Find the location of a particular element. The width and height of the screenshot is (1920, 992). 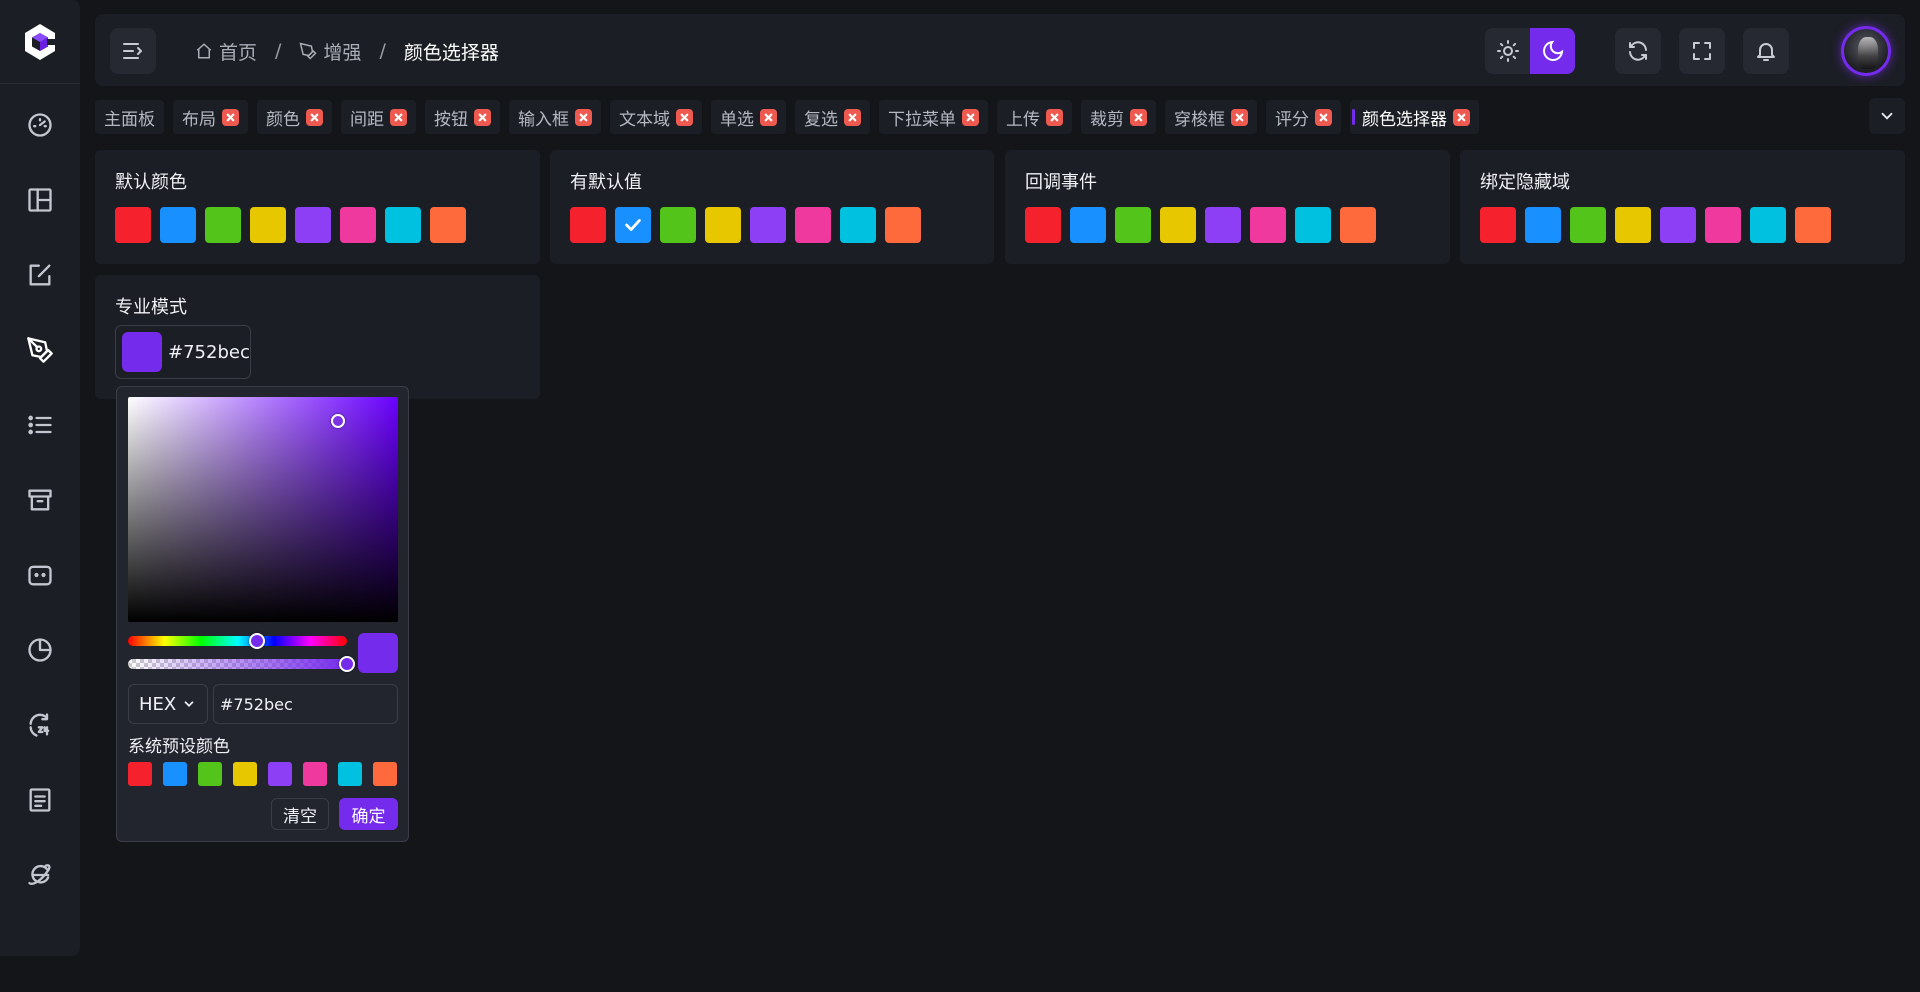

sidebar-item-dashboard is located at coordinates (40, 125).